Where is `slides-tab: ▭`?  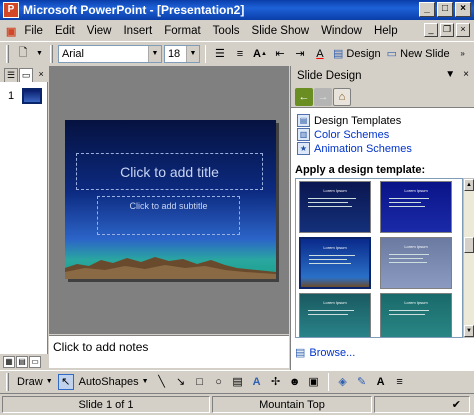 slides-tab: ▭ is located at coordinates (26, 75).